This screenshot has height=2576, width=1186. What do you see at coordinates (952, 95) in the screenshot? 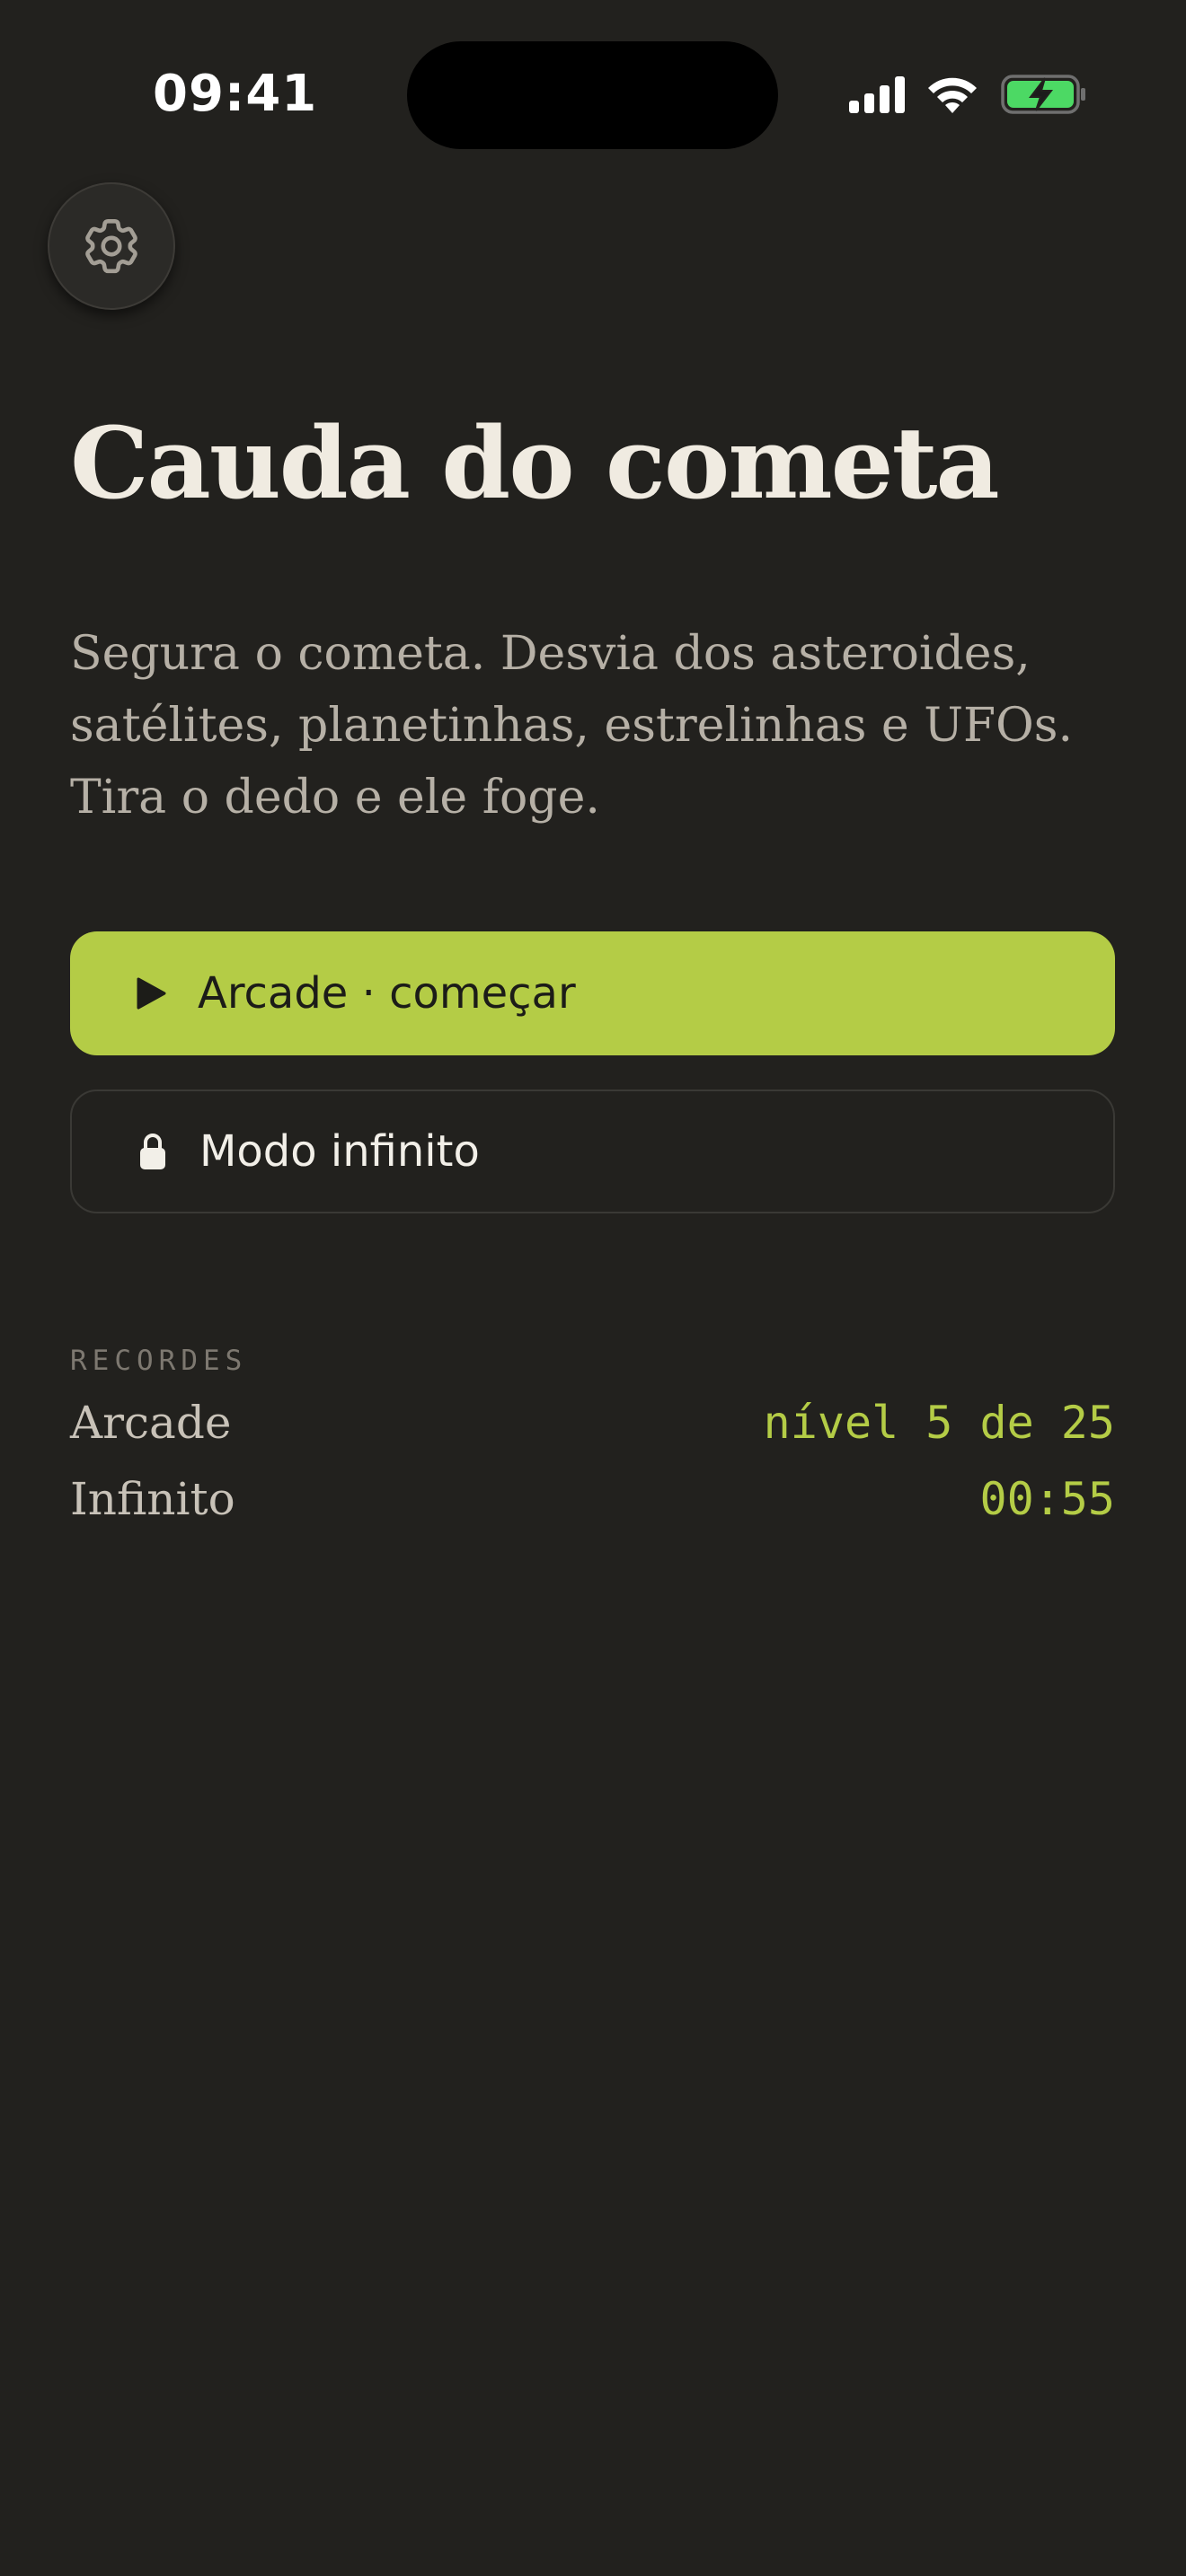
I see `wifi-icon` at bounding box center [952, 95].